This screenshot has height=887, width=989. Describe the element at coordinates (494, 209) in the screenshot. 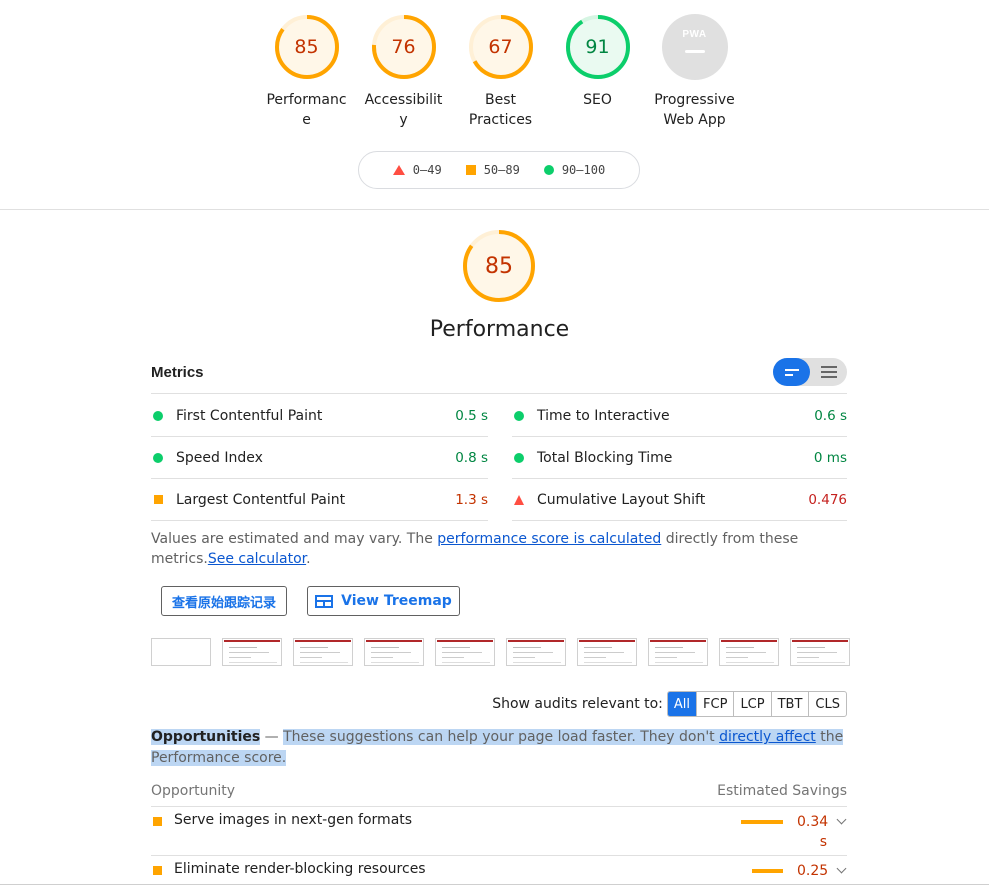

I see `section-divider` at that location.